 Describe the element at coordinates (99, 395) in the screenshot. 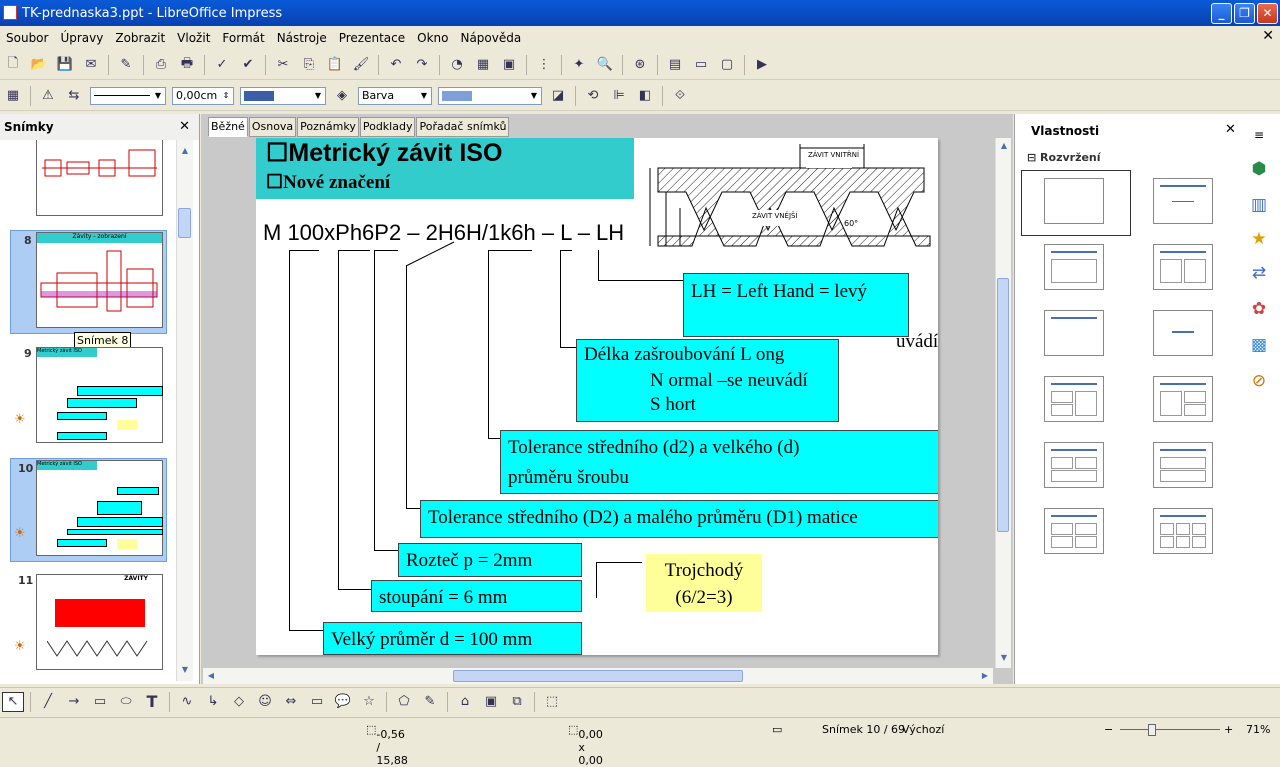

I see `slide-thumbnail-9: Metrický závit ISO` at that location.